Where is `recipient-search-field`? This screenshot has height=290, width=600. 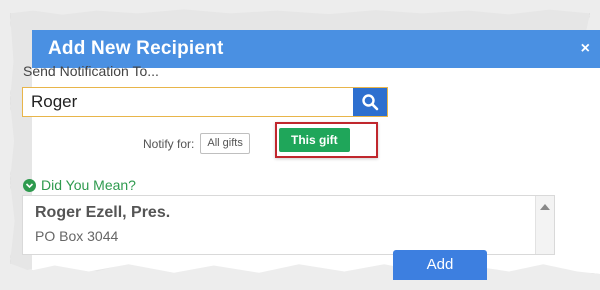
recipient-search-field is located at coordinates (205, 102).